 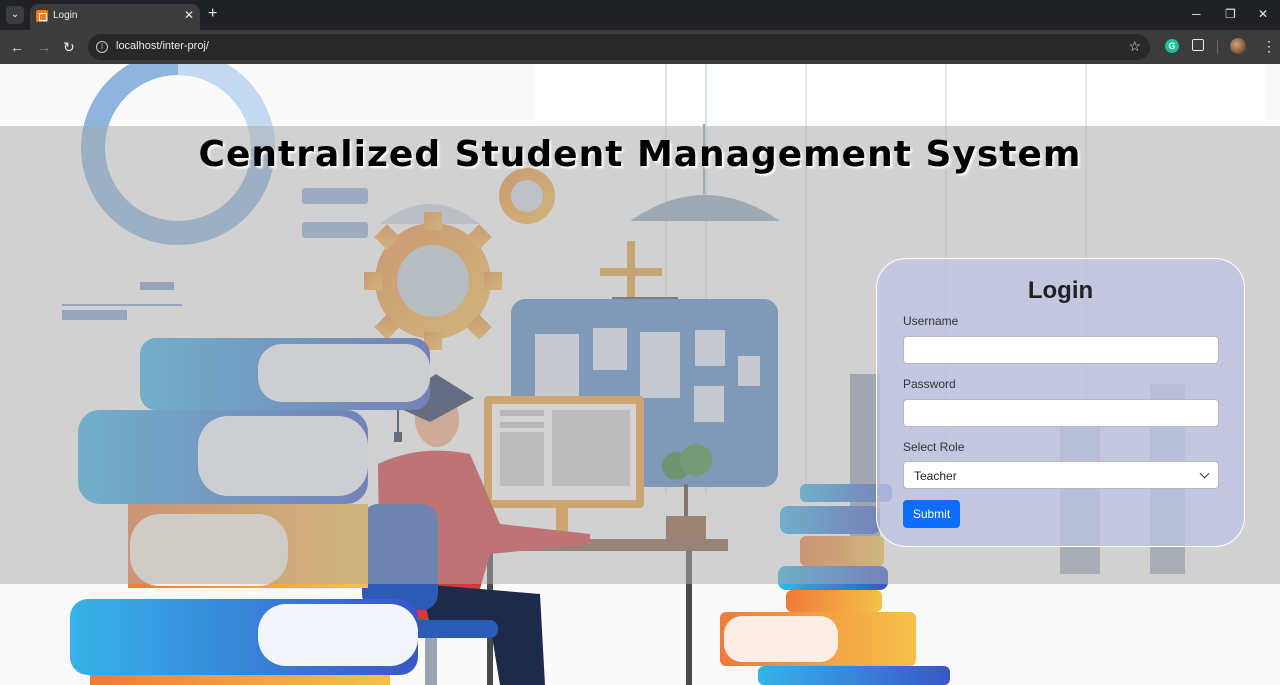 What do you see at coordinates (1061, 413) in the screenshot?
I see `password-input` at bounding box center [1061, 413].